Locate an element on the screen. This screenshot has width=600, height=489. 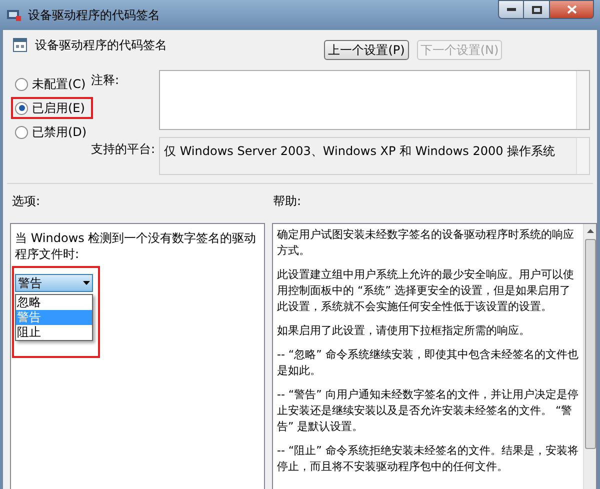
maximize-button is located at coordinates (537, 9).